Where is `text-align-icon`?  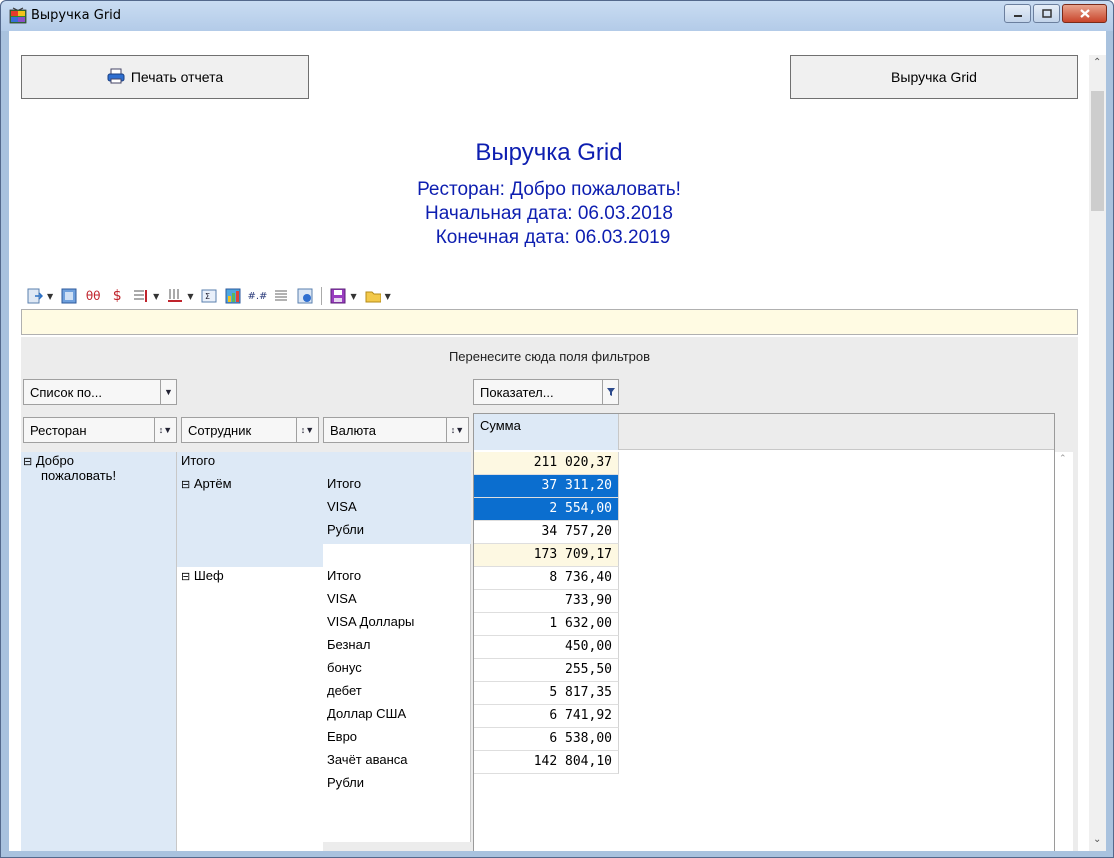 text-align-icon is located at coordinates (281, 296).